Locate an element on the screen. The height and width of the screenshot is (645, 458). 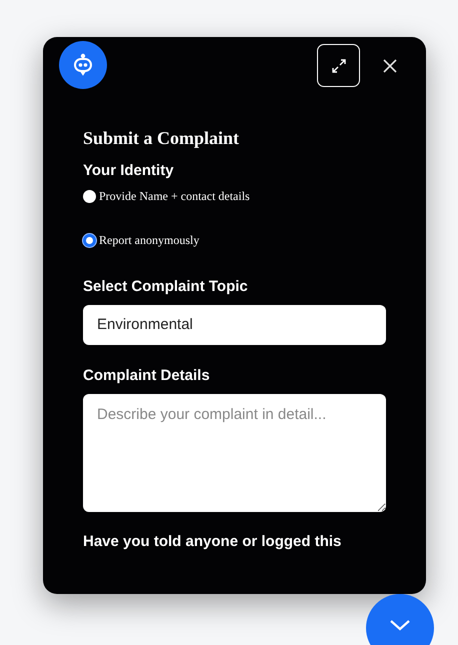
close-icon is located at coordinates (390, 66).